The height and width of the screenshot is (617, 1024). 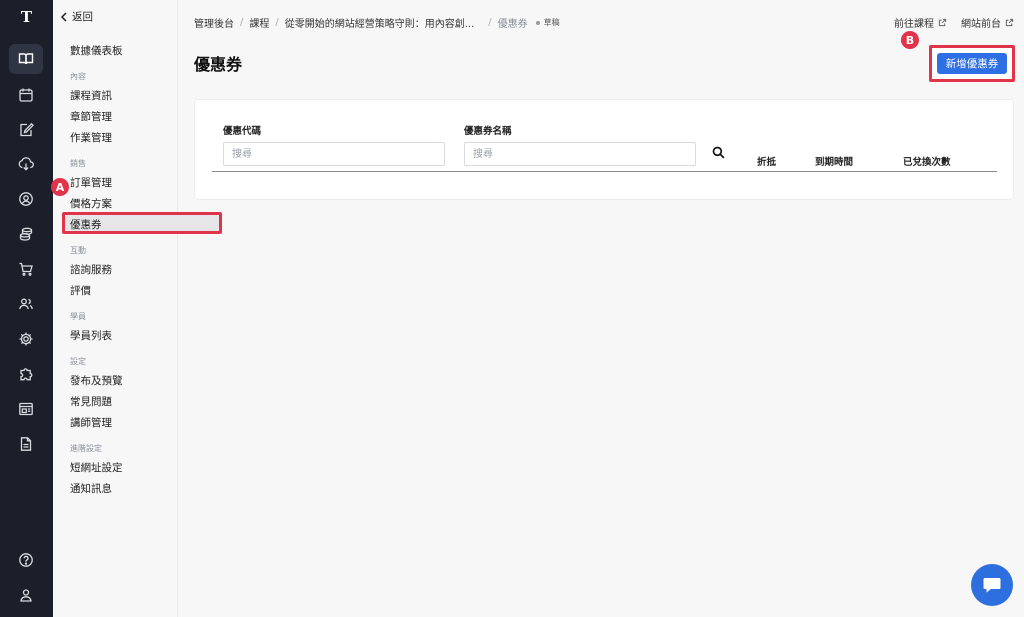 I want to click on help-icon, so click(x=26, y=560).